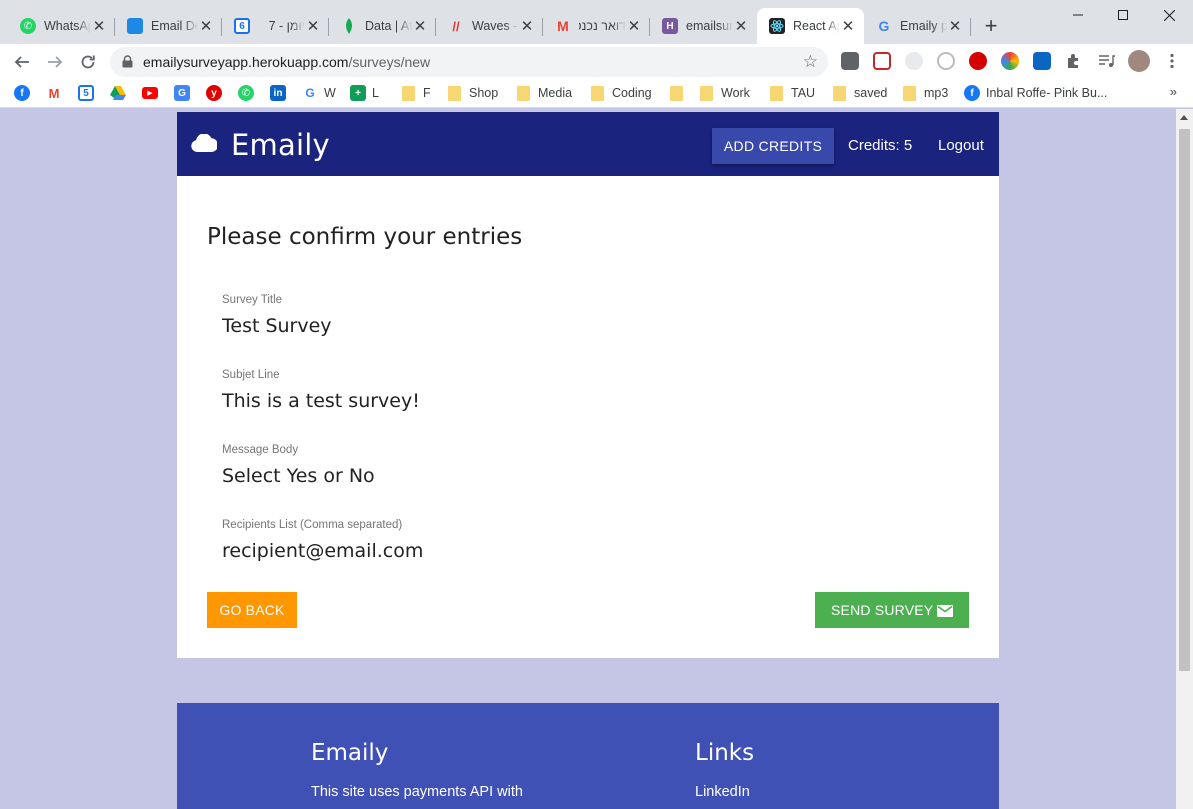 The image size is (1193, 809). I want to click on logout-link: Logout, so click(961, 145).